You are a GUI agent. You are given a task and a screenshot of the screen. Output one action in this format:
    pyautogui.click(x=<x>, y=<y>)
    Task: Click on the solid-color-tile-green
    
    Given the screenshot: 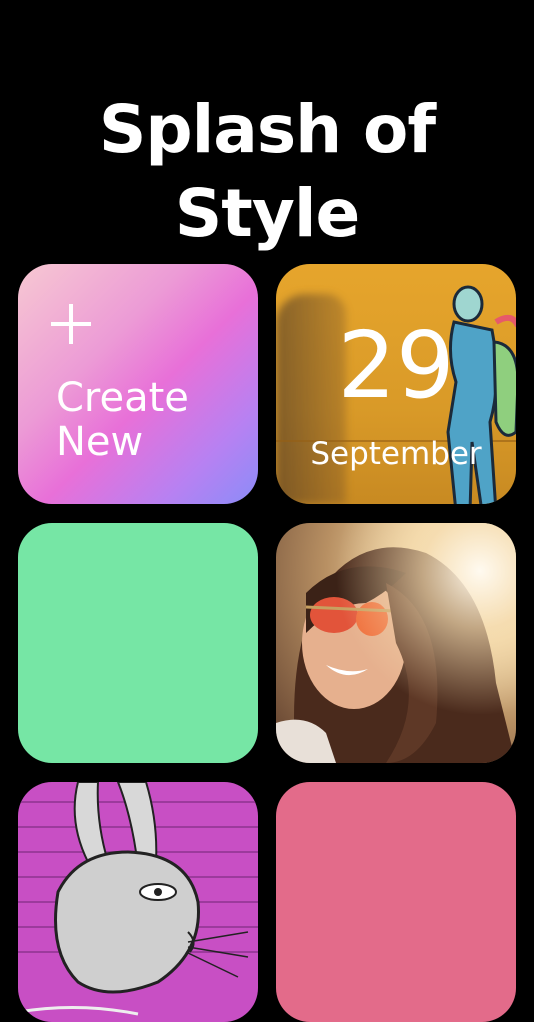 What is the action you would take?
    pyautogui.click(x=138, y=643)
    